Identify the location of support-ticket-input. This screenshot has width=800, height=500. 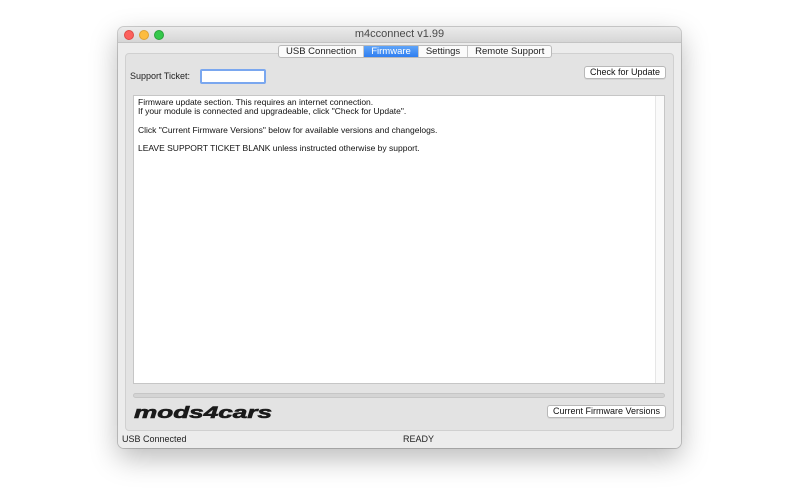
(233, 76).